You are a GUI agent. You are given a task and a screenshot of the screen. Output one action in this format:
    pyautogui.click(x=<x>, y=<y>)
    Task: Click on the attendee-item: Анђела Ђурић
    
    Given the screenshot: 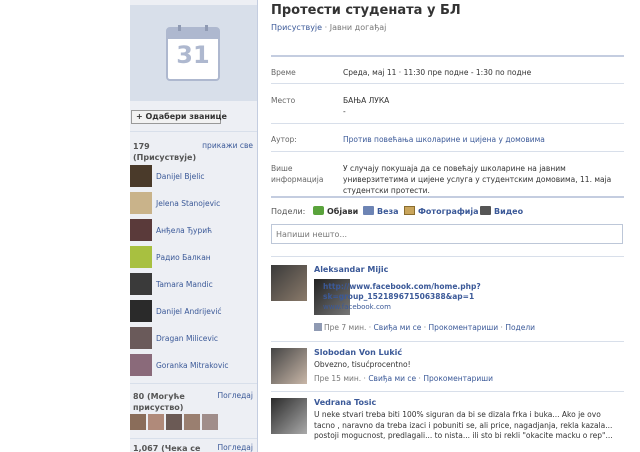 What is the action you would take?
    pyautogui.click(x=193, y=231)
    